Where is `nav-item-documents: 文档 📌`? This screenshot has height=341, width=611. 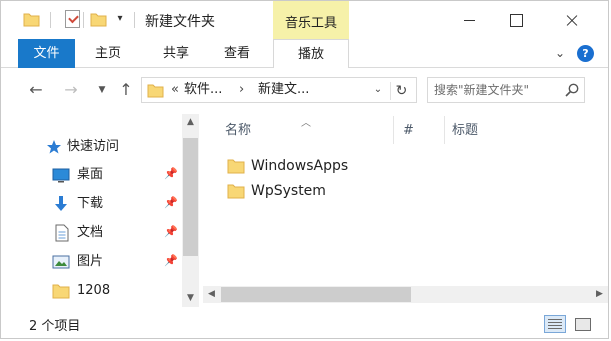
nav-item-documents: 文档 📌 is located at coordinates (91, 233).